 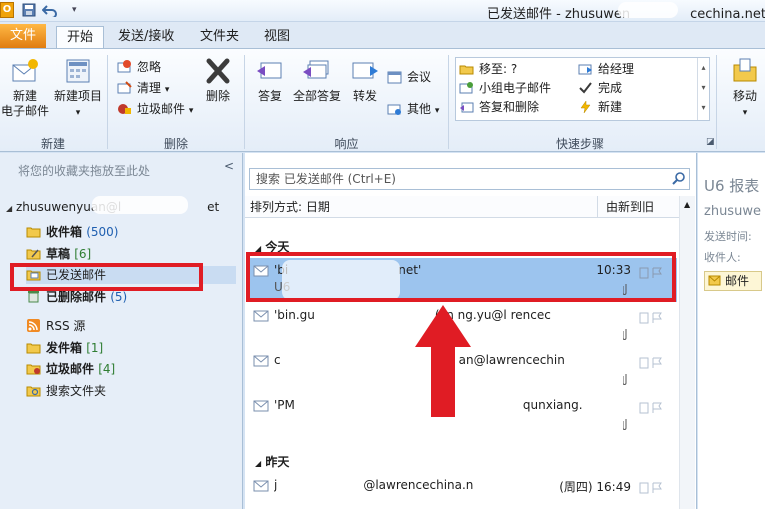 I want to click on meeting-button: 会议, so click(x=409, y=77).